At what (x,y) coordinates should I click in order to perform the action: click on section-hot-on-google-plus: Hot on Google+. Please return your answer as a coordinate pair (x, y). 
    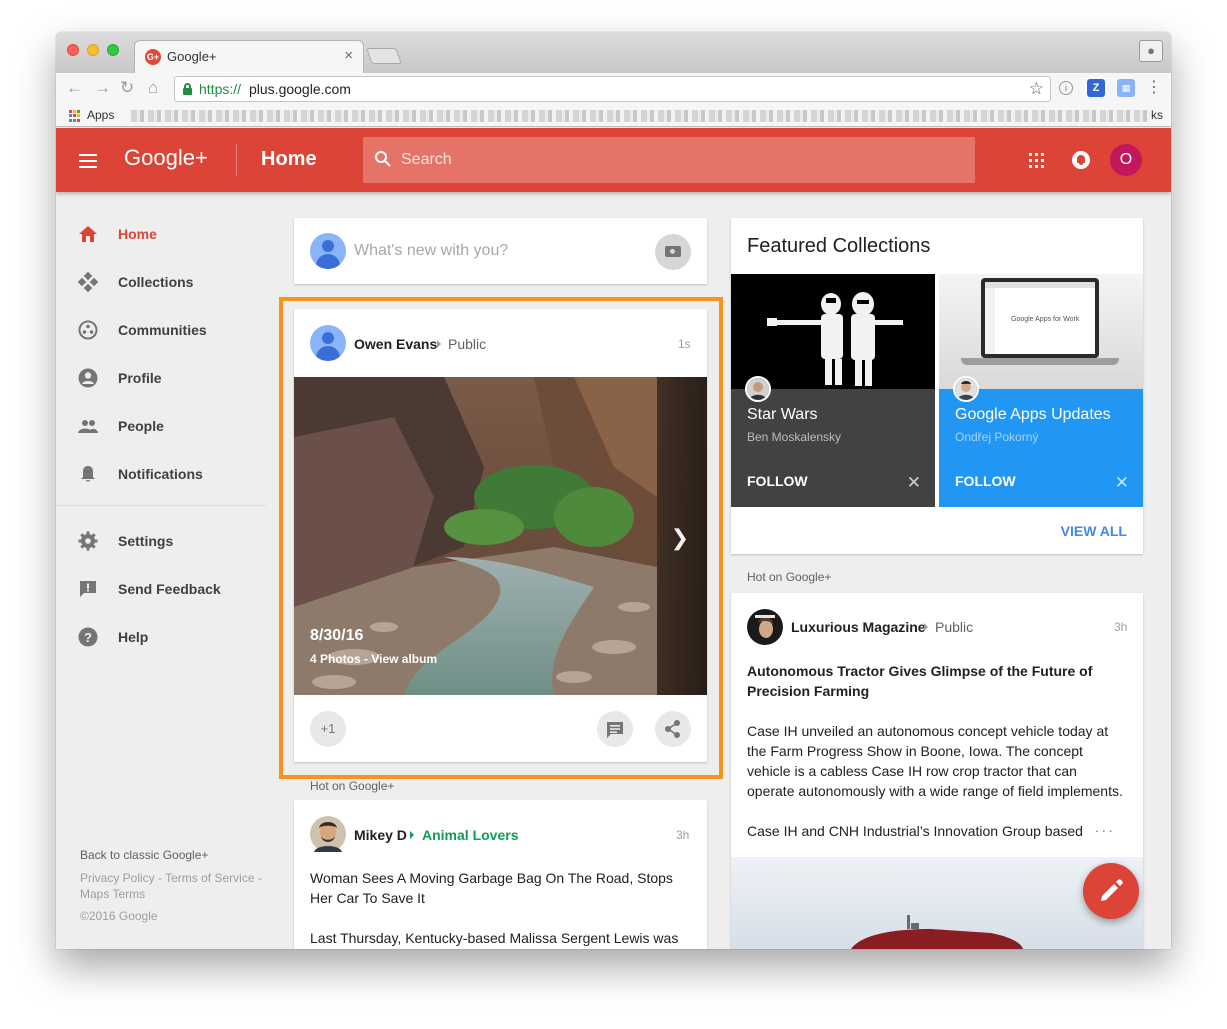
    Looking at the image, I should click on (789, 577).